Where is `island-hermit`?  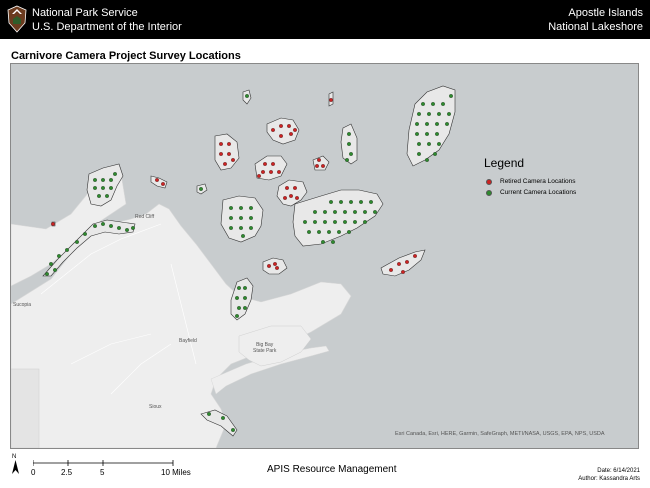
island-hermit is located at coordinates (275, 266).